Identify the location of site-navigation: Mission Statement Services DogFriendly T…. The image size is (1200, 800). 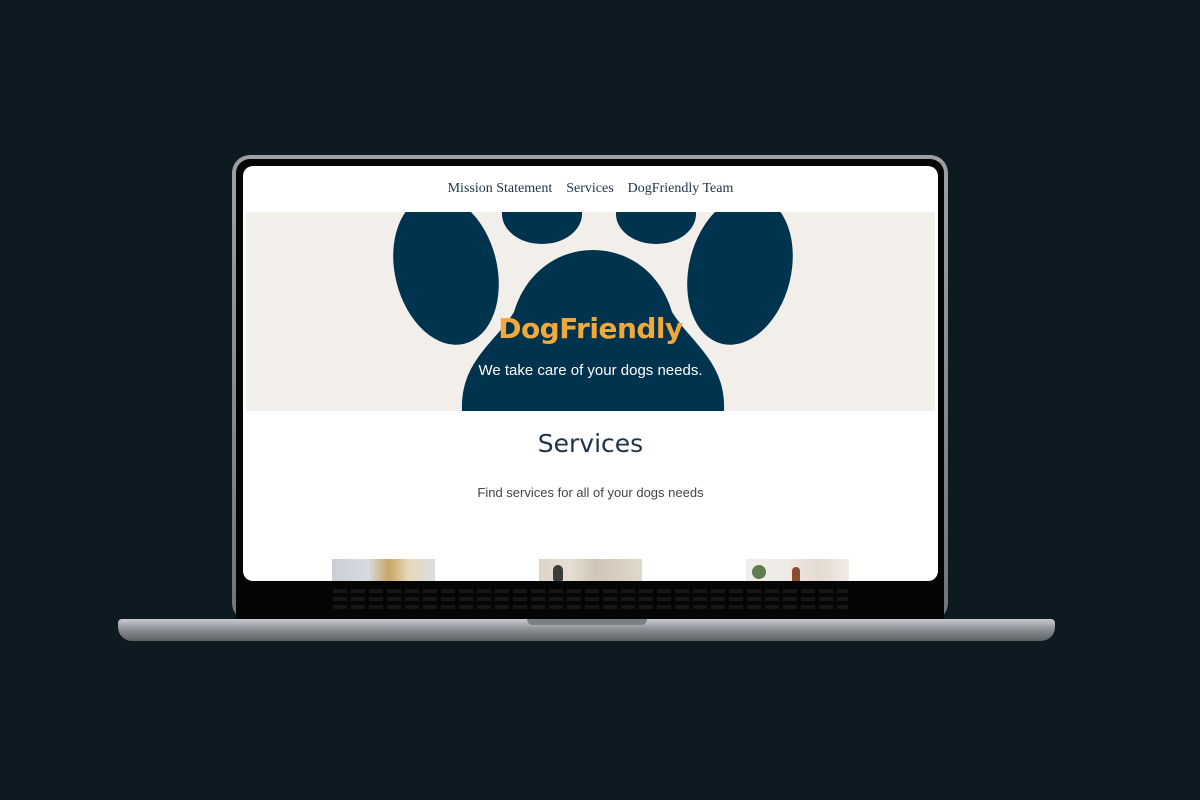
(590, 189).